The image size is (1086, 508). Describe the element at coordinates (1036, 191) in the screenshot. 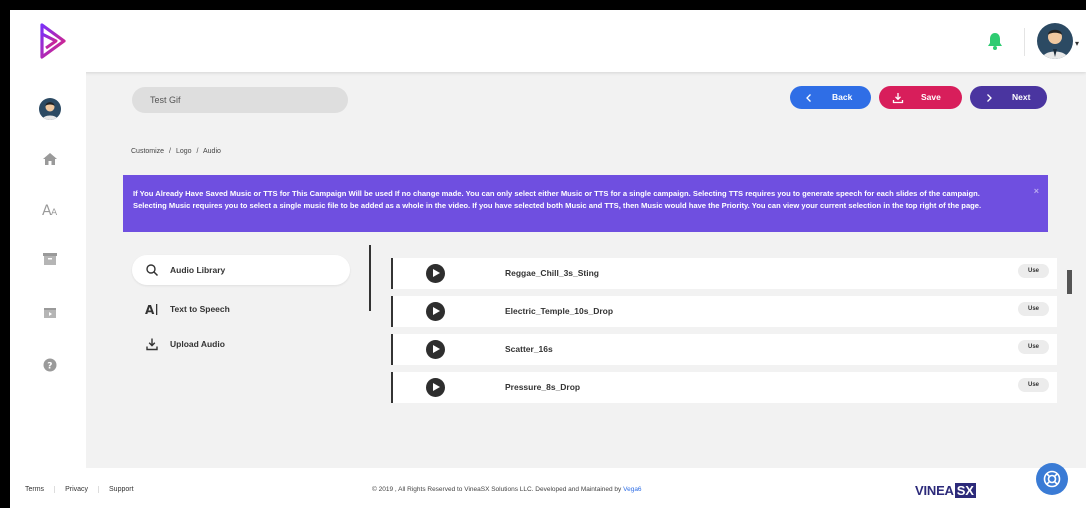

I see `close-icon: ×` at that location.